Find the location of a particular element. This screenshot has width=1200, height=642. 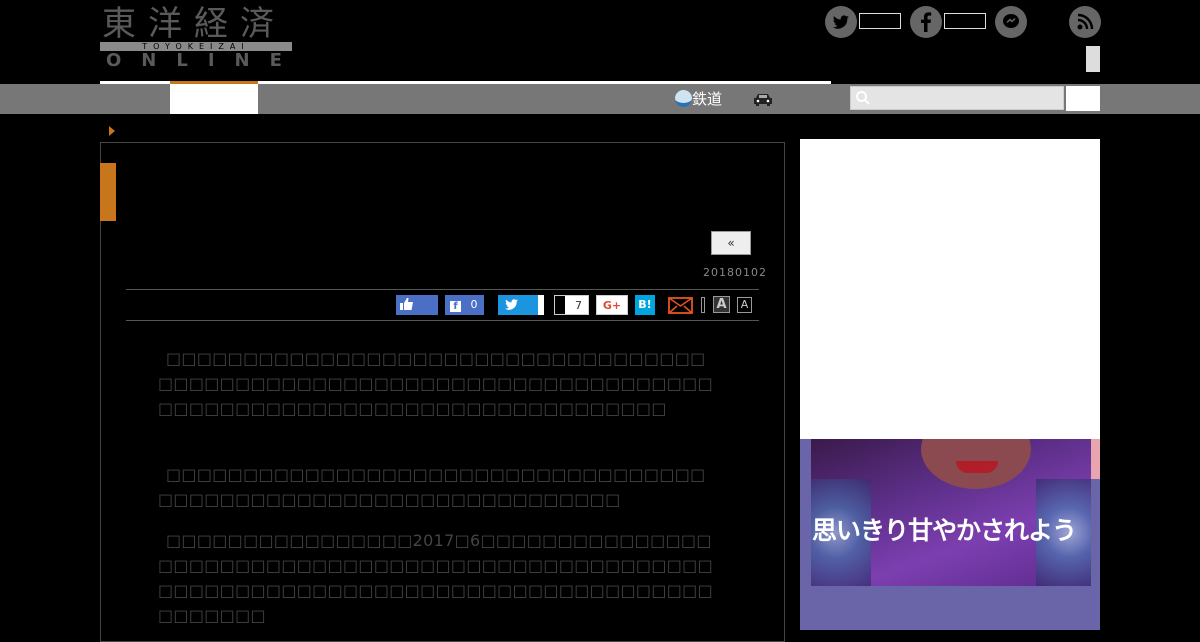

article-date: 20180102 is located at coordinates (735, 272).